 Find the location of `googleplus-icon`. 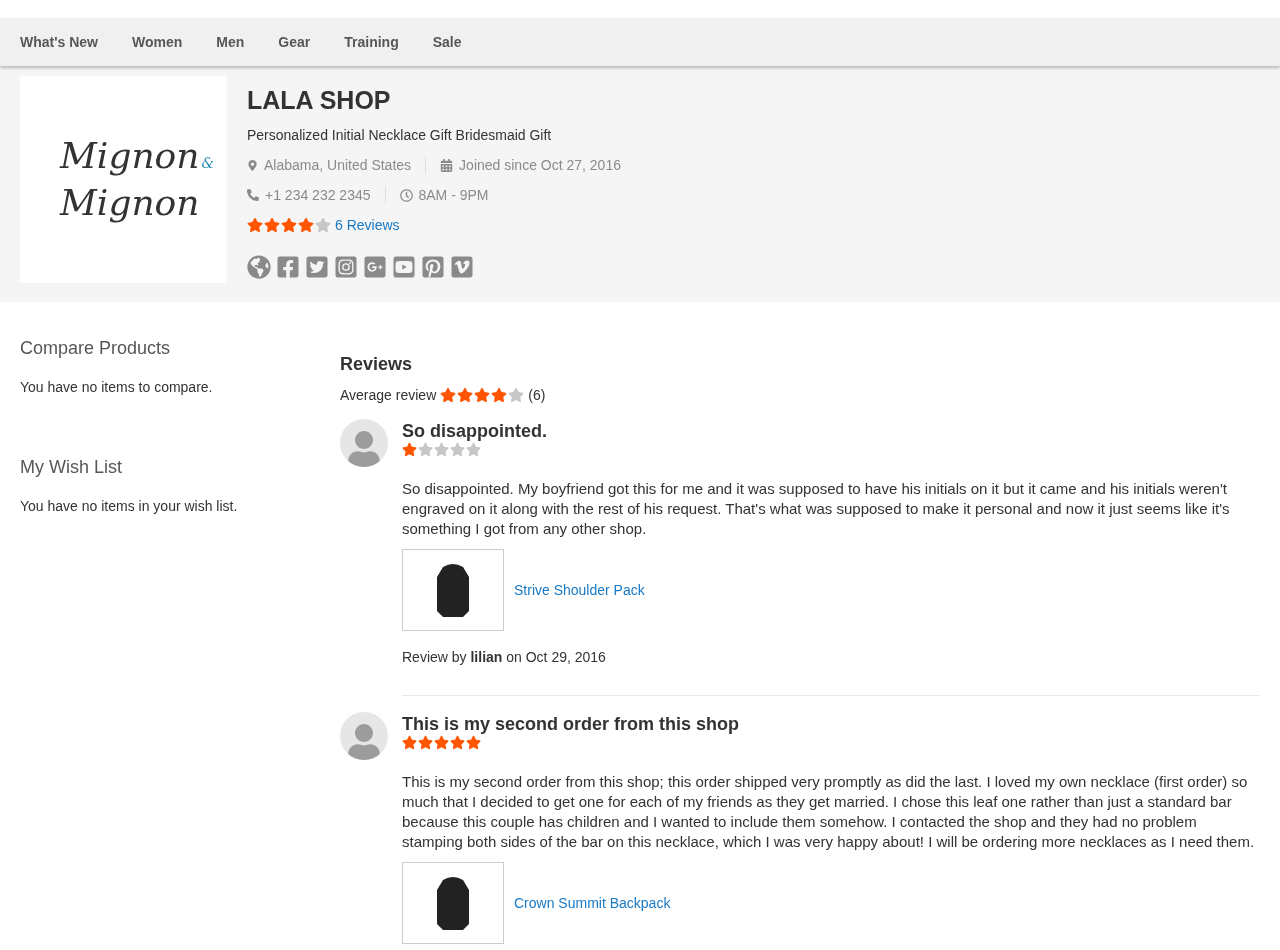

googleplus-icon is located at coordinates (375, 267).